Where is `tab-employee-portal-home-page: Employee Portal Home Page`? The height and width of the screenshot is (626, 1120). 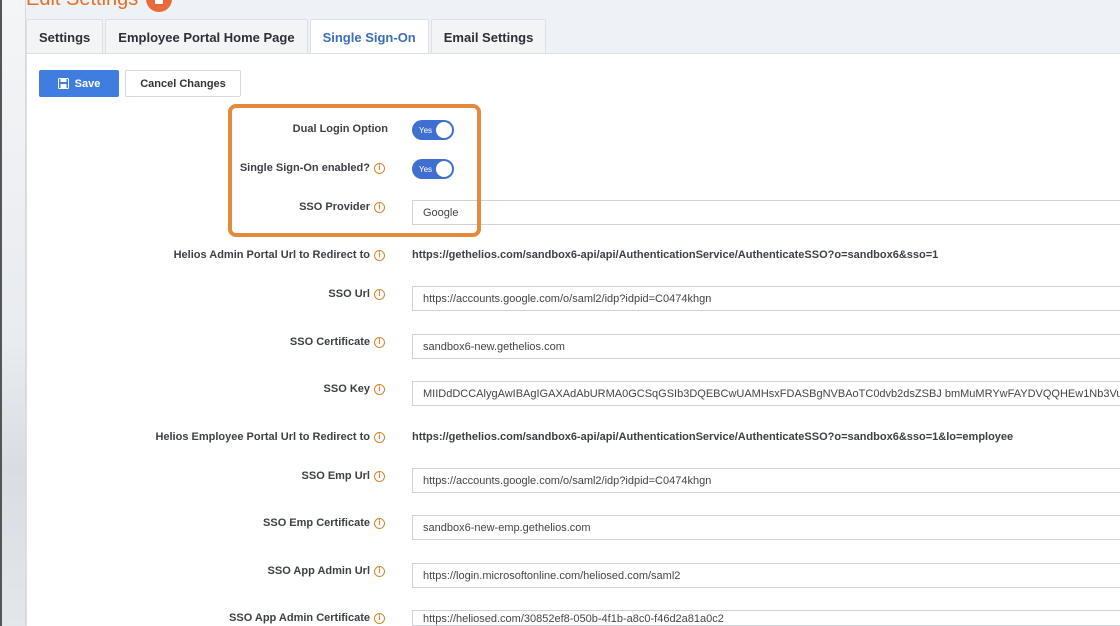
tab-employee-portal-home-page: Employee Portal Home Page is located at coordinates (206, 36).